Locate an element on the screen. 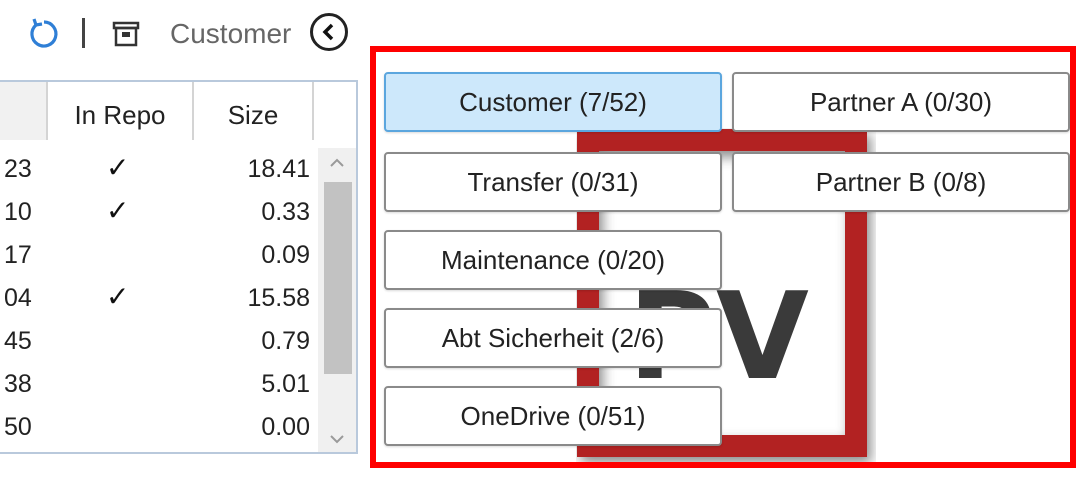 This screenshot has height=490, width=1076. chevron-left-icon is located at coordinates (328, 32).